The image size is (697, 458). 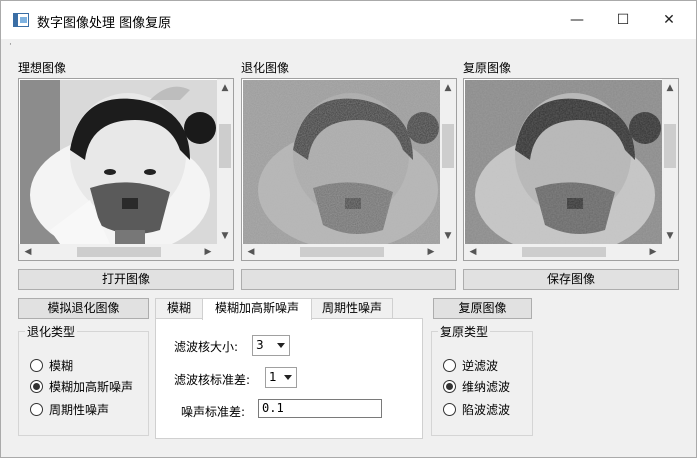 I want to click on degradation-type-group: 退化类型 模糊 模糊加高斯噪声 周期性噪声, so click(x=83, y=379).